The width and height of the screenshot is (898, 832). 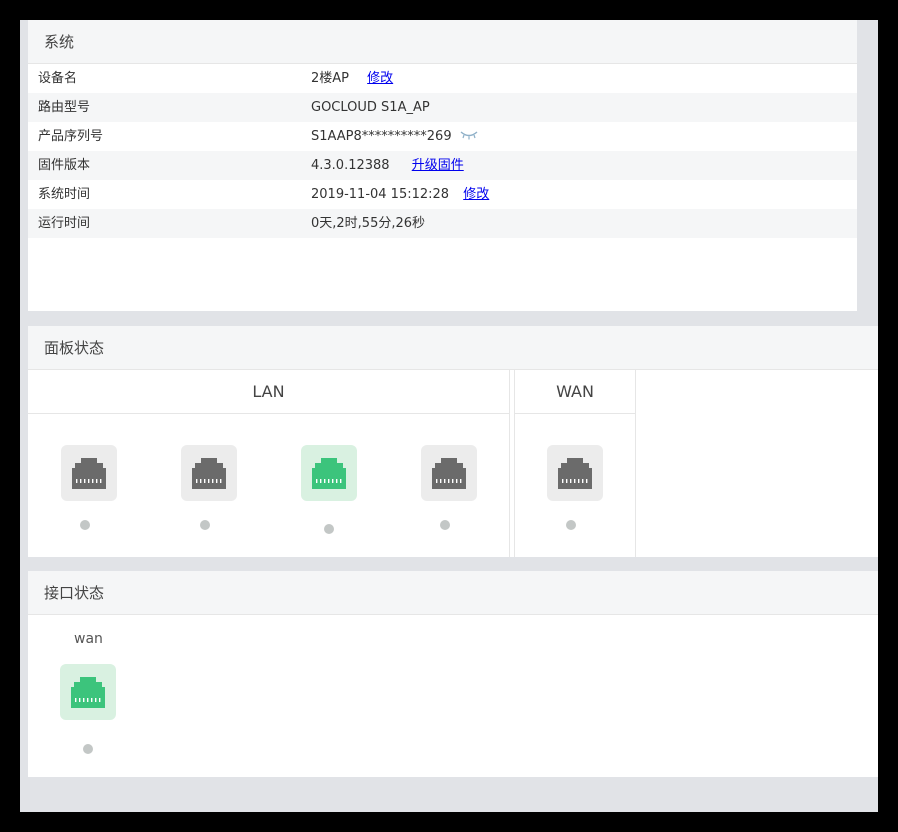 I want to click on wan-group-title: WAN, so click(x=575, y=392).